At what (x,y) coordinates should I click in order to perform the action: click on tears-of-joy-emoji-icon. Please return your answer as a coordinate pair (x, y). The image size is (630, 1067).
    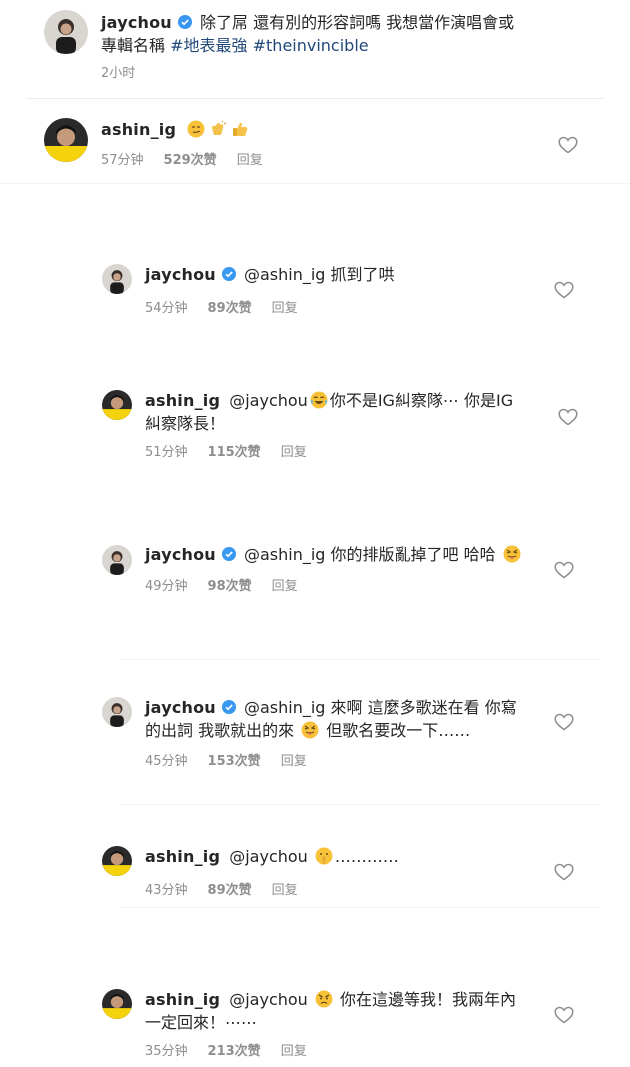
    Looking at the image, I should click on (319, 400).